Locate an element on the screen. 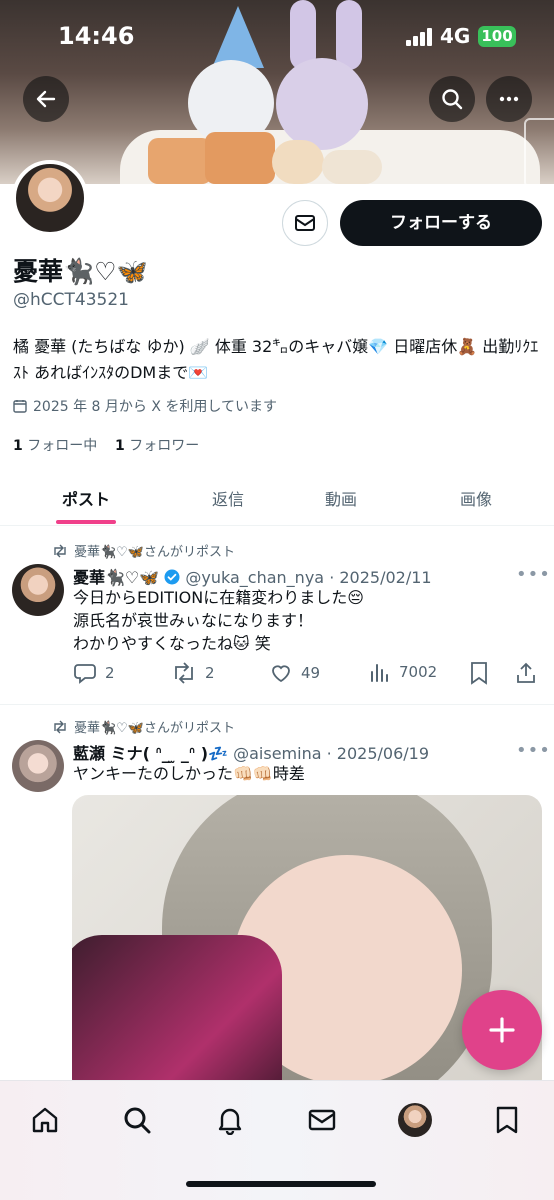 The image size is (554, 1200). repost-count: 2 is located at coordinates (210, 673).